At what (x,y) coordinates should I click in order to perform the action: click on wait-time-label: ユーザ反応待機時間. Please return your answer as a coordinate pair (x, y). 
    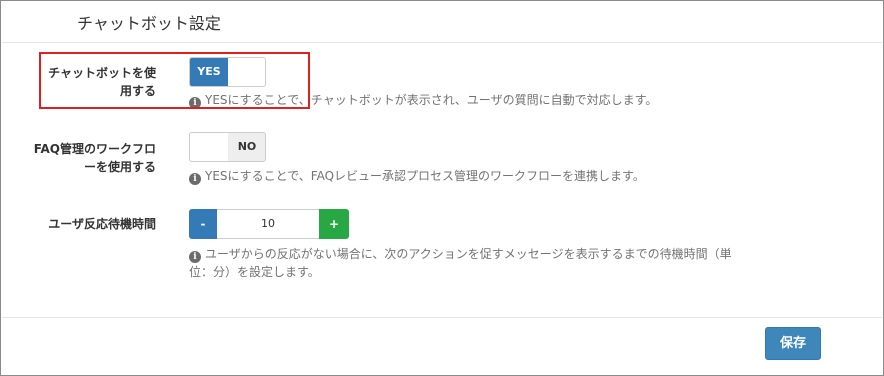
    Looking at the image, I should click on (102, 224).